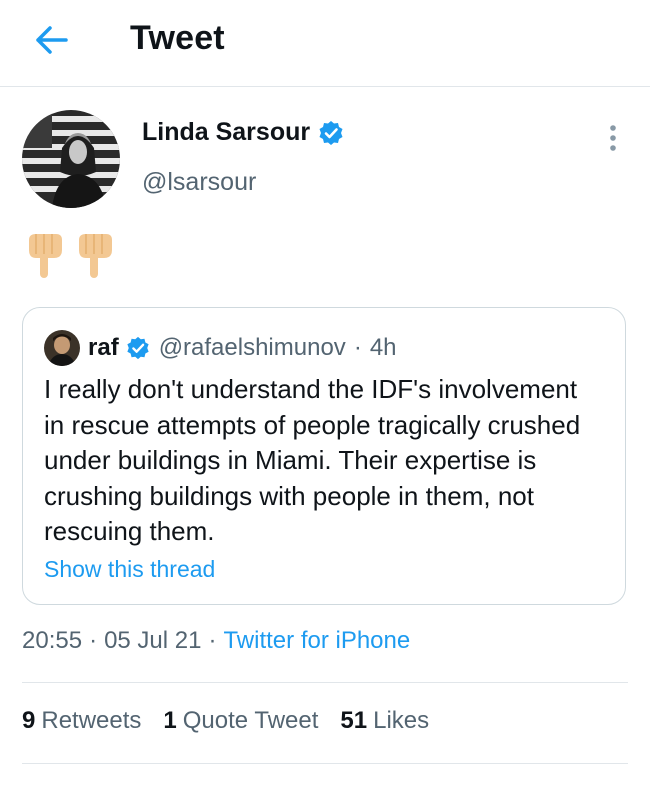 The width and height of the screenshot is (650, 789). I want to click on show-thread-link: Show this thread, so click(129, 569).